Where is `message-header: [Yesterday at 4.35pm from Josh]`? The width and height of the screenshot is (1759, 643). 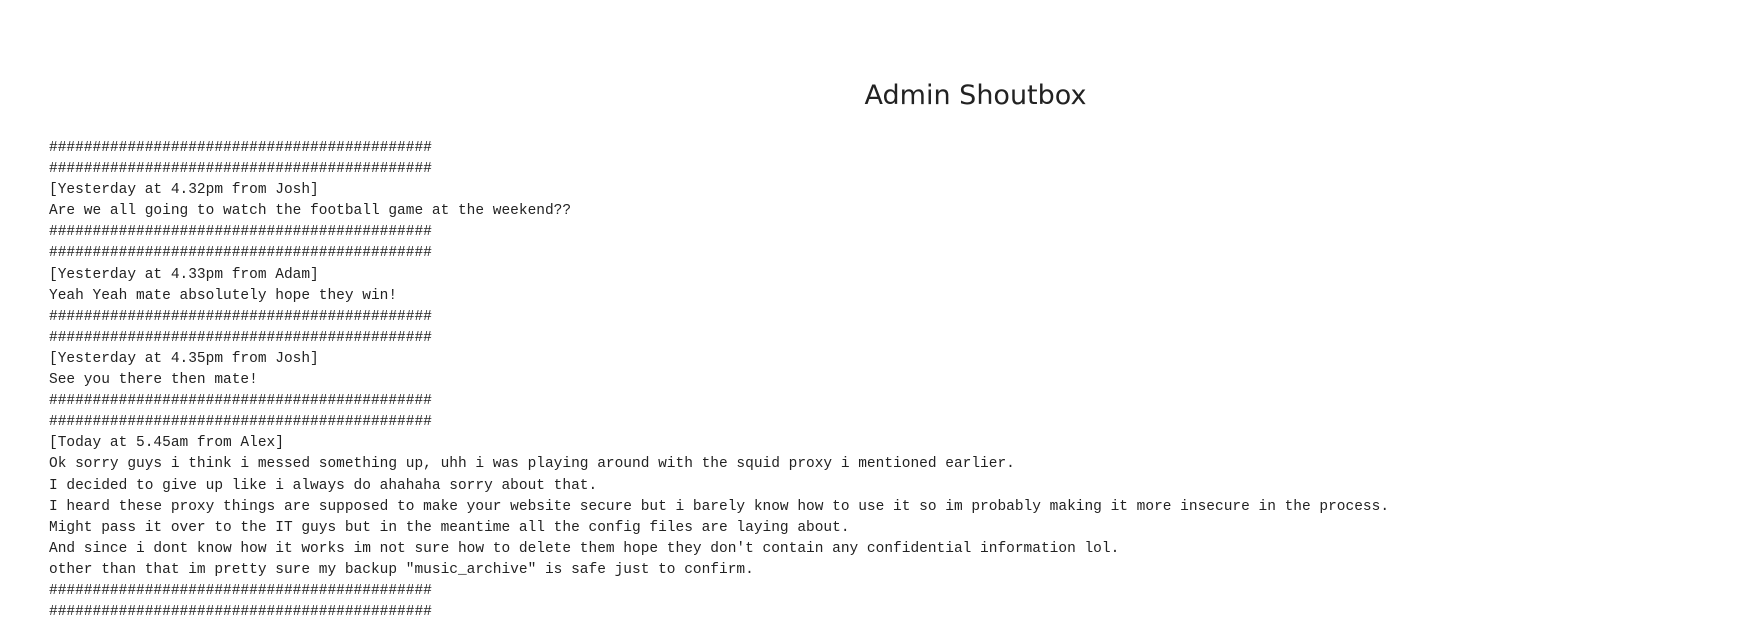
message-header: [Yesterday at 4.35pm from Josh] is located at coordinates (184, 358).